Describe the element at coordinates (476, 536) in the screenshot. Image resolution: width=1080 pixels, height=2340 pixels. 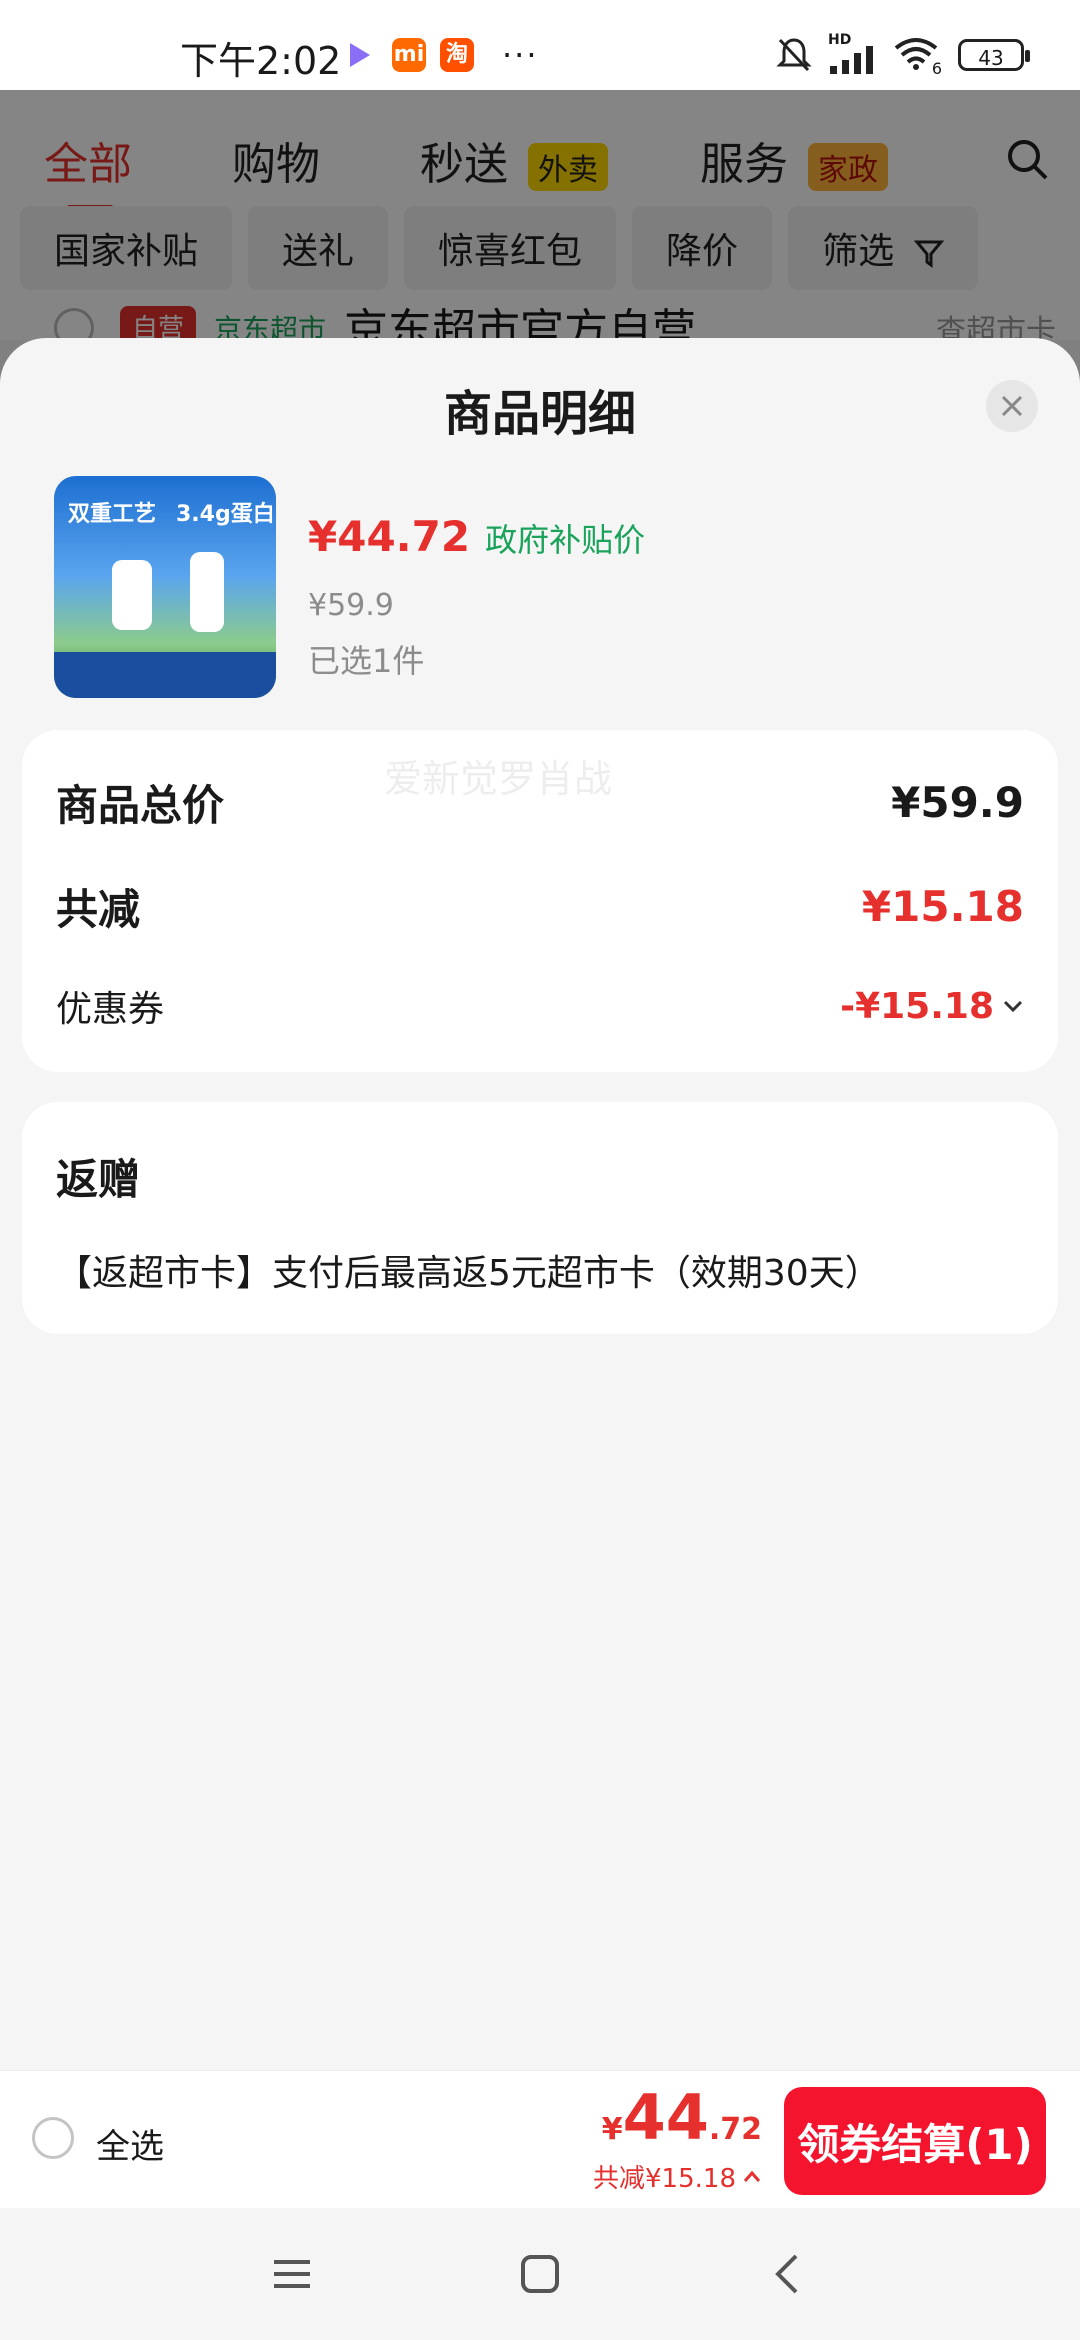
I see `product-price-row: ¥44.72 政府补贴价` at that location.